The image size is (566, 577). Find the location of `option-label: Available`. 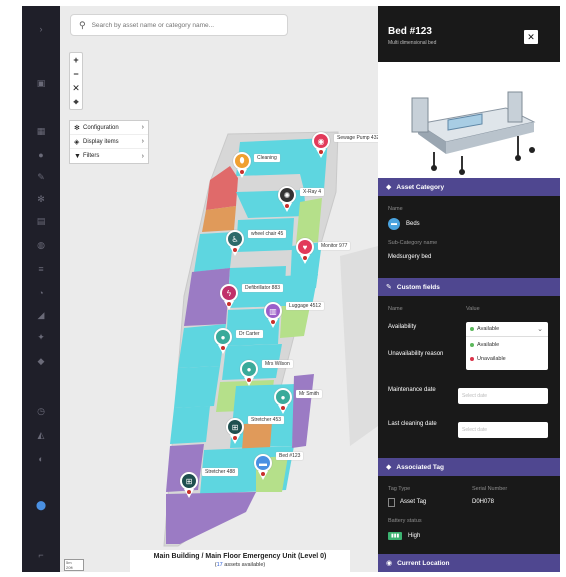

option-label: Available is located at coordinates (488, 345).